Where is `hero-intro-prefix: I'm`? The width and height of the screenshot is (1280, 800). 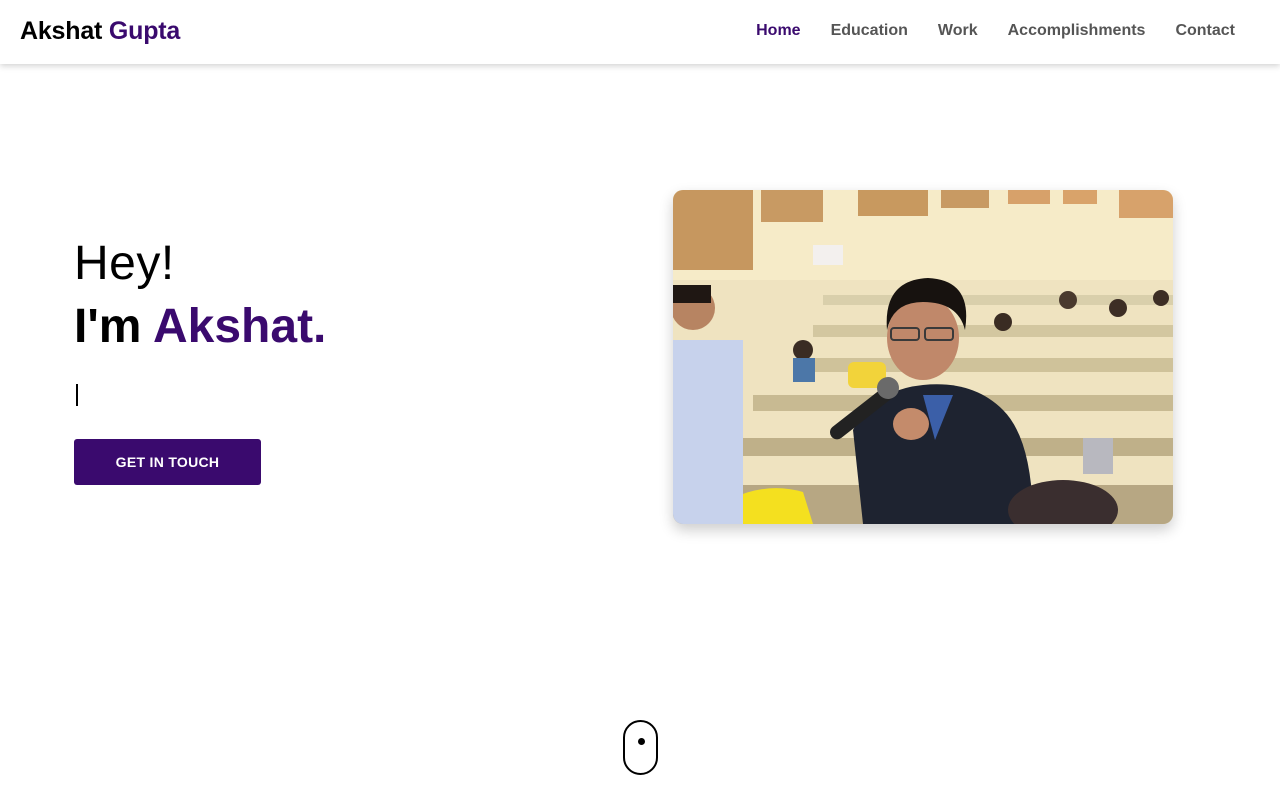 hero-intro-prefix: I'm is located at coordinates (108, 326).